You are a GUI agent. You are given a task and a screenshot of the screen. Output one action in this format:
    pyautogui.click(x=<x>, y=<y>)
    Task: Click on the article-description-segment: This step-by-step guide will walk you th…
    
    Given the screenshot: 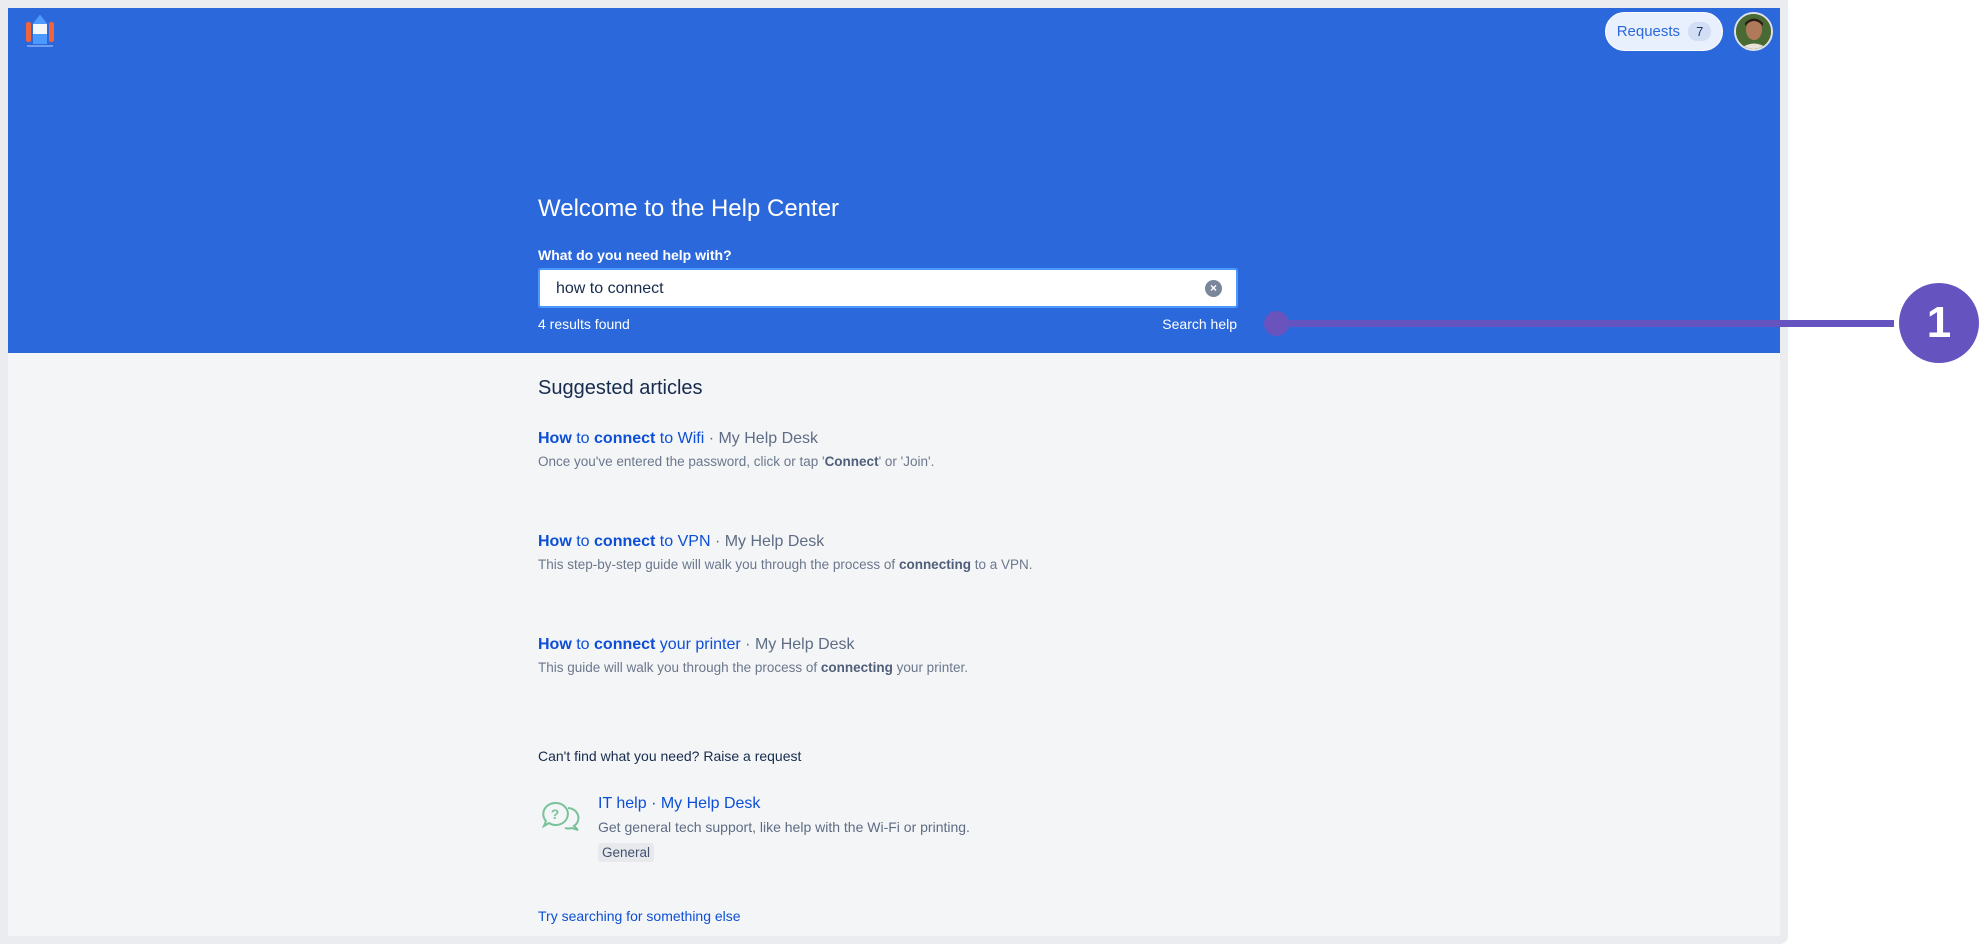 What is the action you would take?
    pyautogui.click(x=718, y=564)
    